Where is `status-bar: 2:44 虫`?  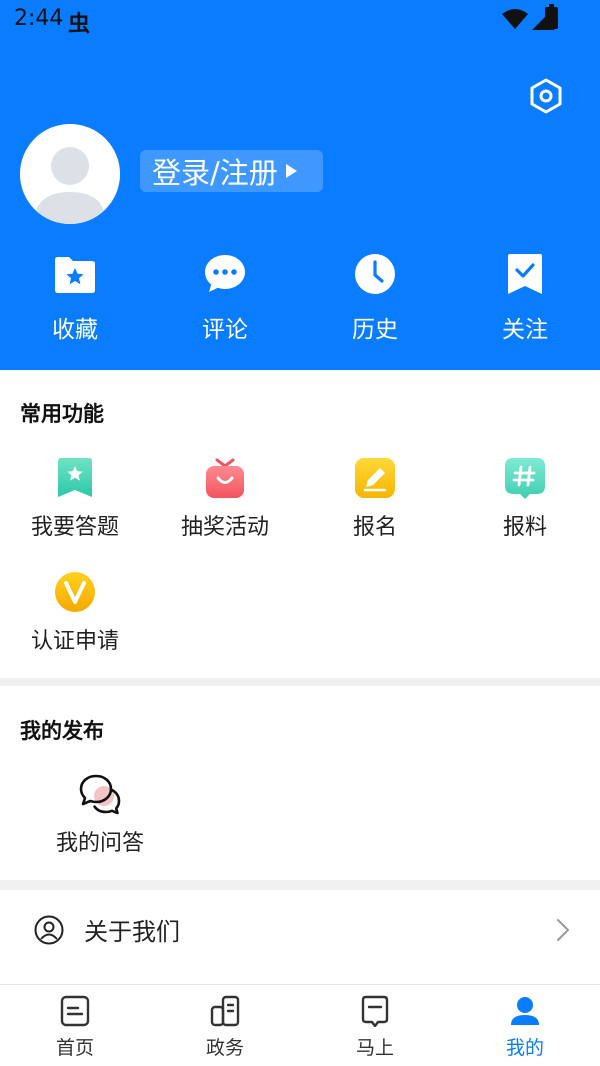 status-bar: 2:44 虫 is located at coordinates (300, 21).